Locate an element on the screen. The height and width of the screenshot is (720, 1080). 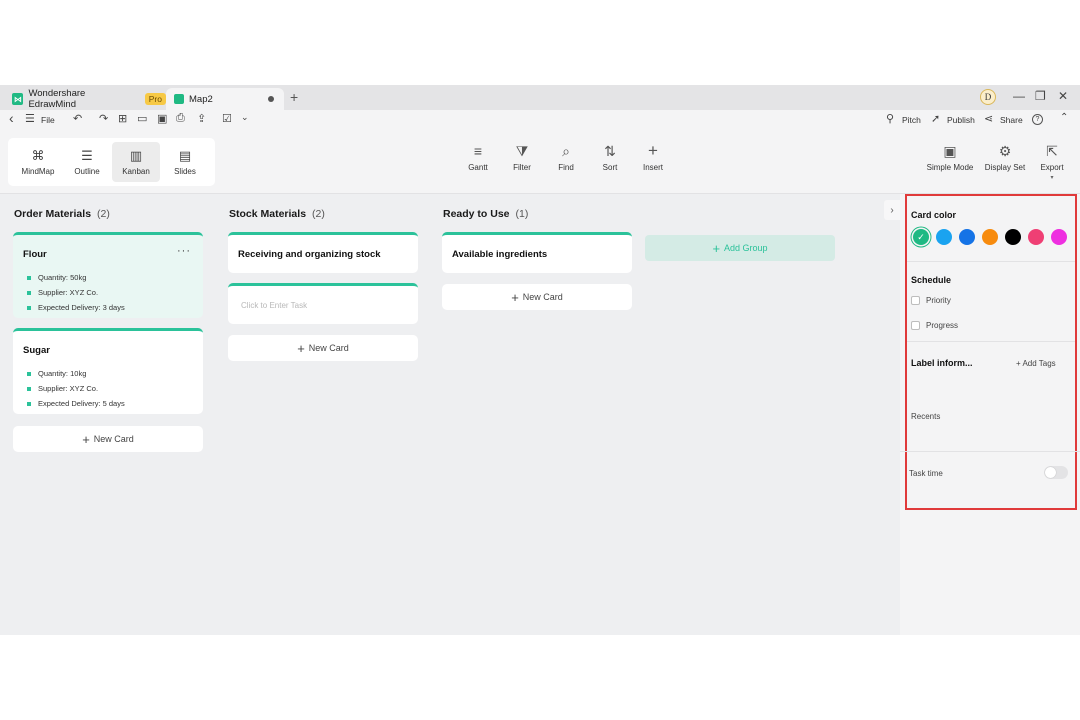
simple-mode-button: ▣ Simple Mode is located at coordinates (950, 157).